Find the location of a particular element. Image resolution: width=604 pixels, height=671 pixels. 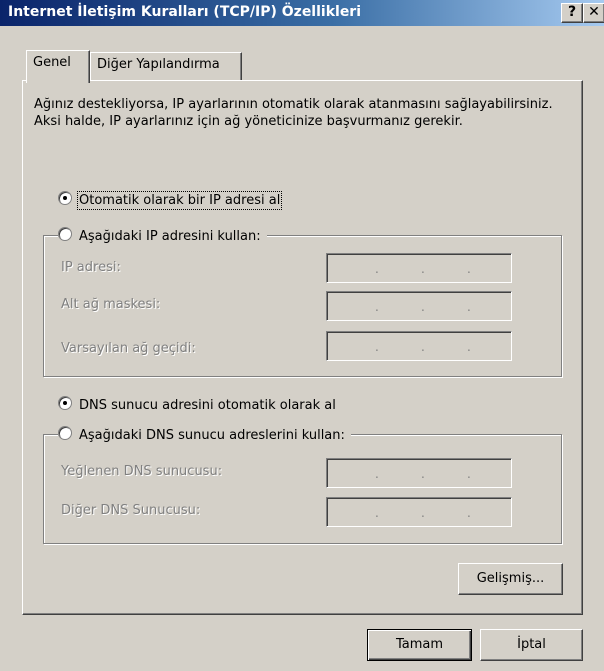

dns-auto-radio: DNS sunucu adresini otomatik olarak al is located at coordinates (200, 405).